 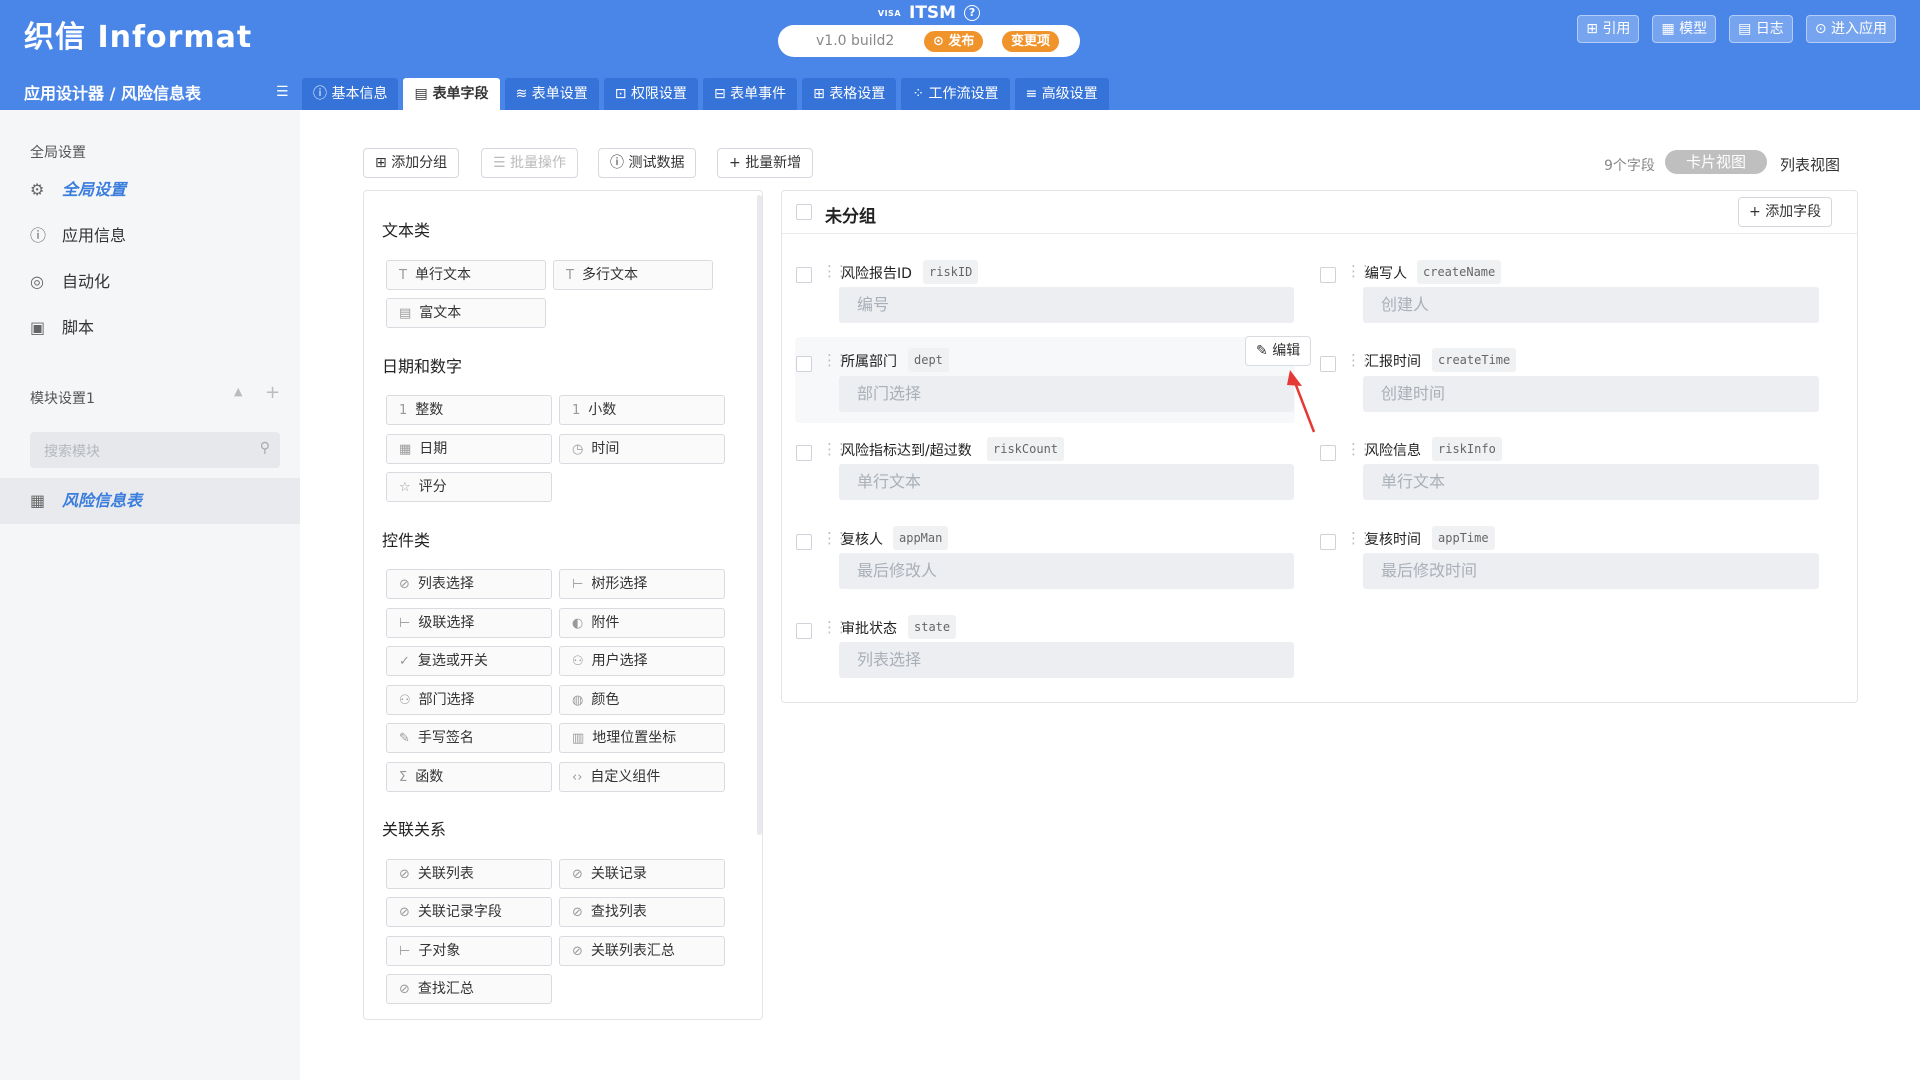 I want to click on palette-scrollbar, so click(x=759, y=515).